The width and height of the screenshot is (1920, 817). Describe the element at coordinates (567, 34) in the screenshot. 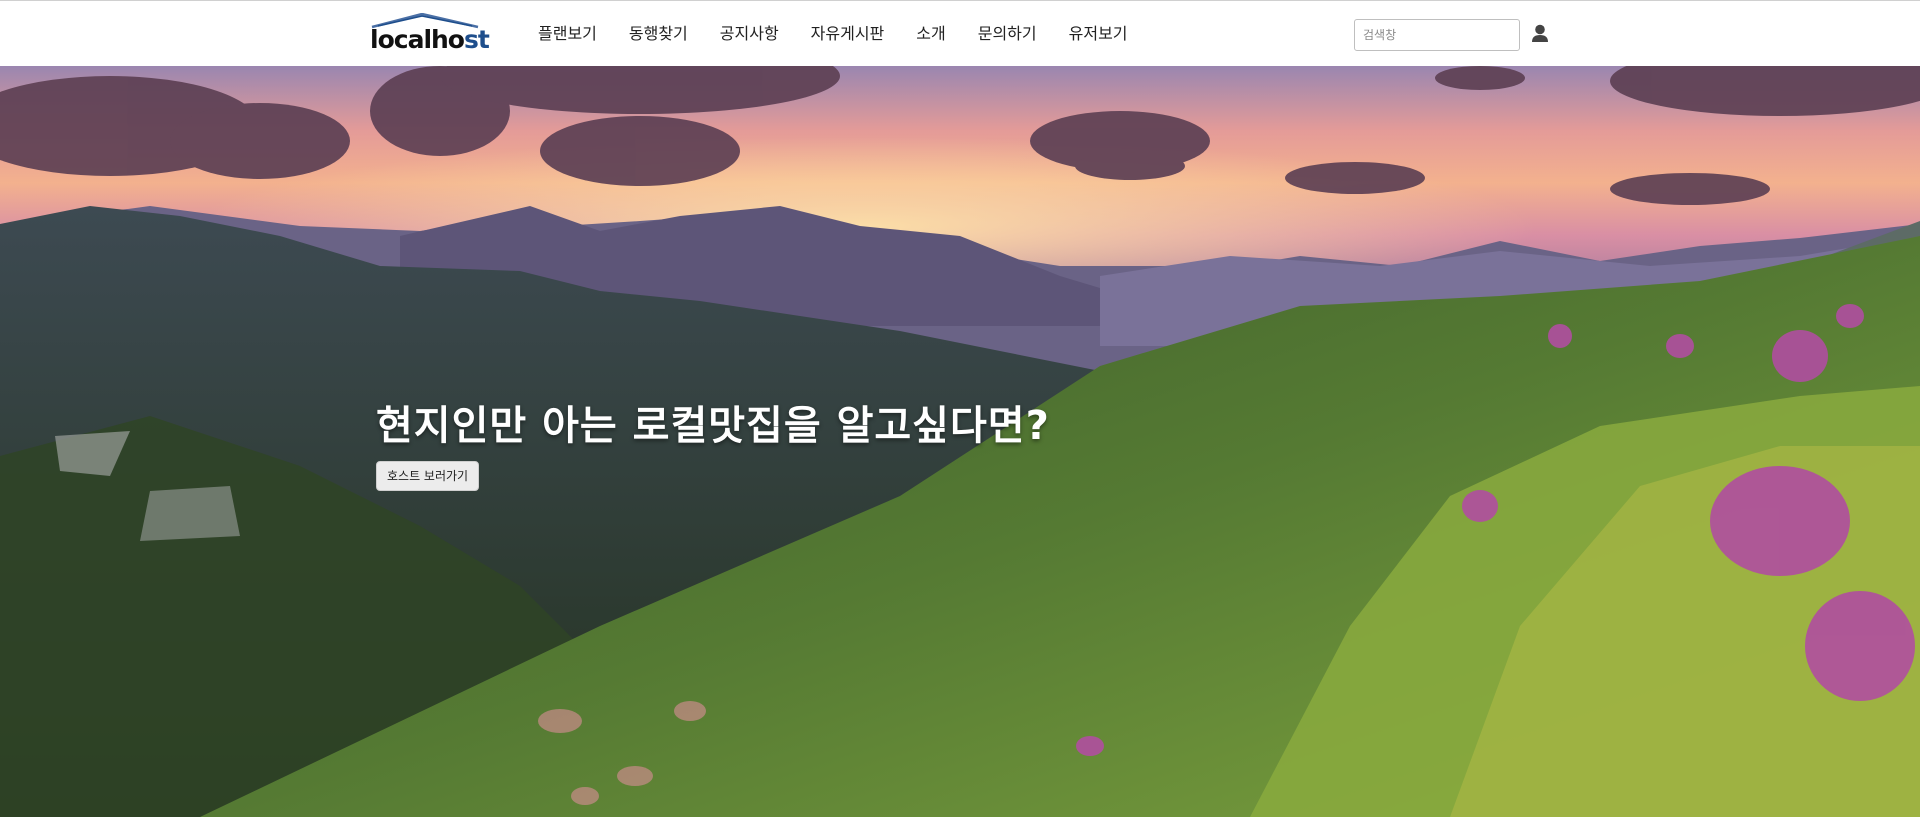

I see `nav-item-plans: 플랜보기` at that location.